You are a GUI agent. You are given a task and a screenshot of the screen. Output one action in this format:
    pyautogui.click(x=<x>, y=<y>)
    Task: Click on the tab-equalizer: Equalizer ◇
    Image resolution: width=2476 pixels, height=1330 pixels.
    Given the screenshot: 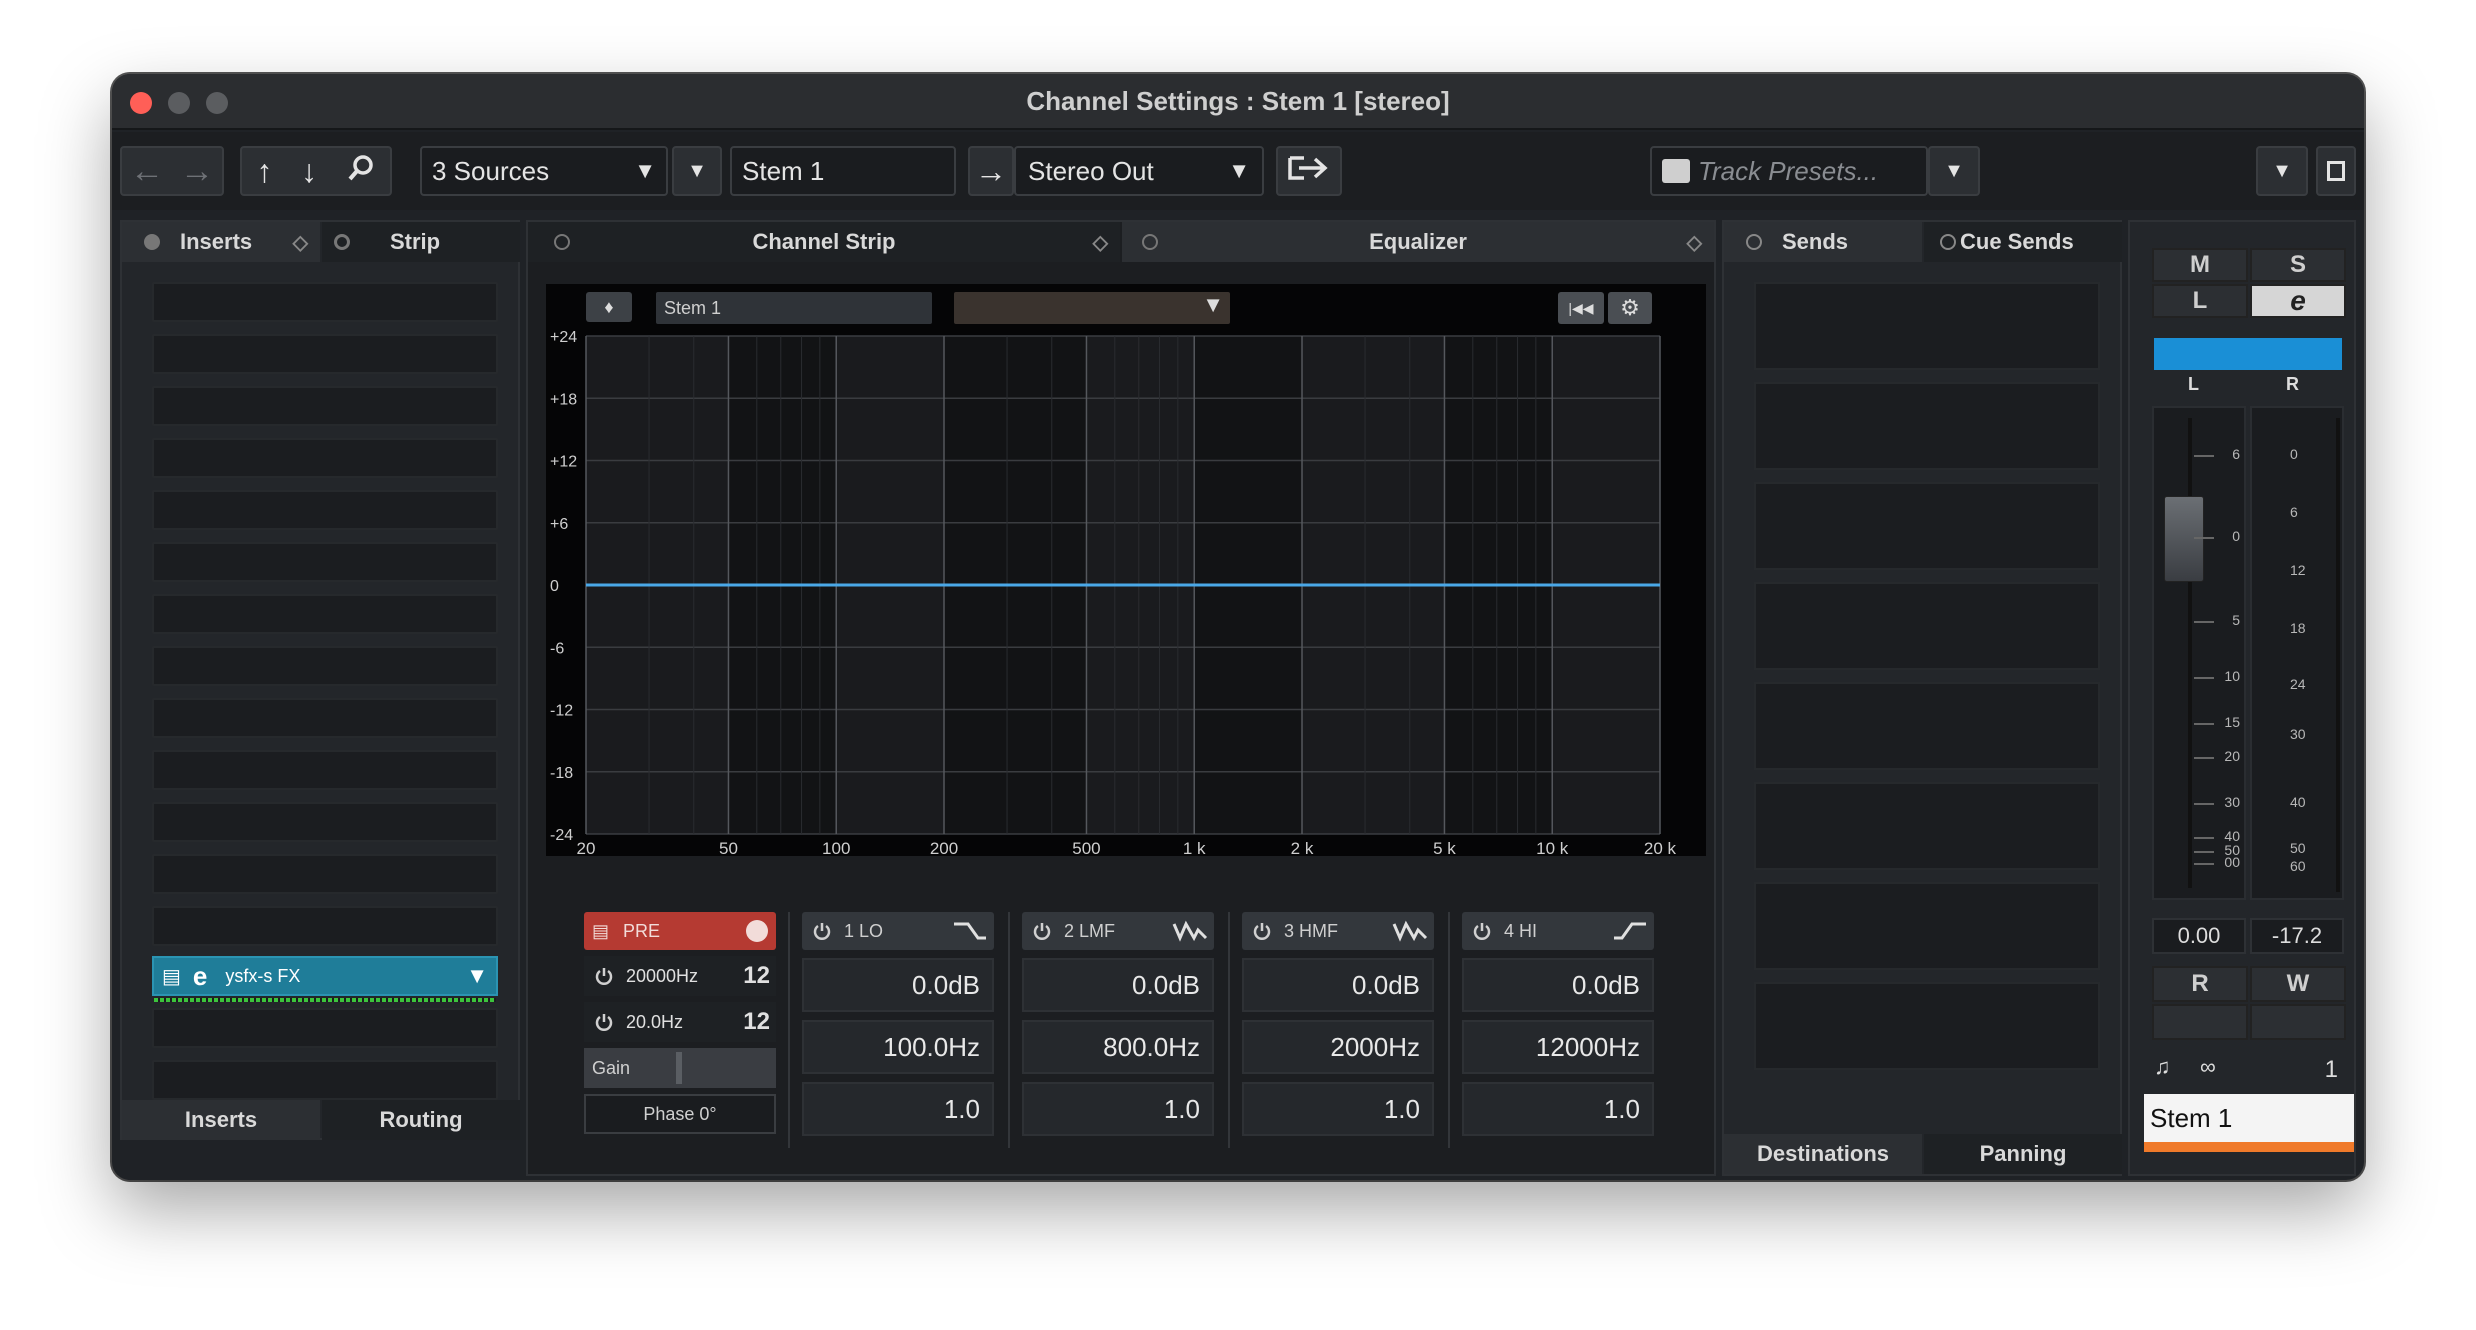 What is the action you would take?
    pyautogui.click(x=1418, y=242)
    